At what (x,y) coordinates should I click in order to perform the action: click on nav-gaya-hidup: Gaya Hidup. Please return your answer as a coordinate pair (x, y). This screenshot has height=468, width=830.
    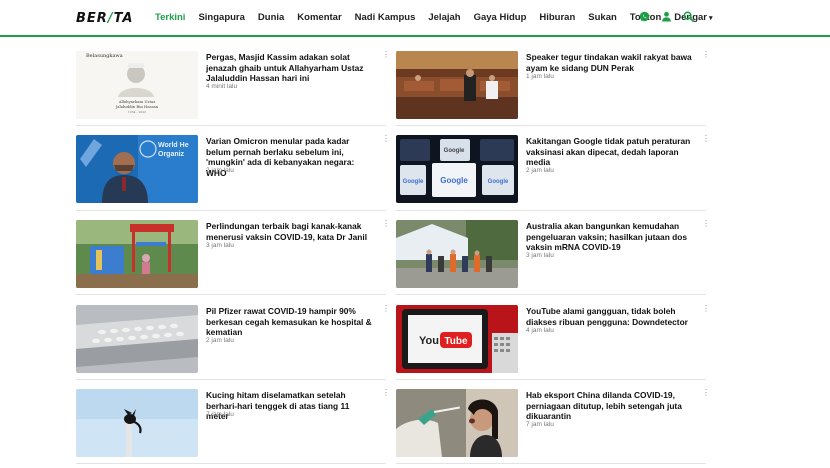
    Looking at the image, I should click on (500, 17).